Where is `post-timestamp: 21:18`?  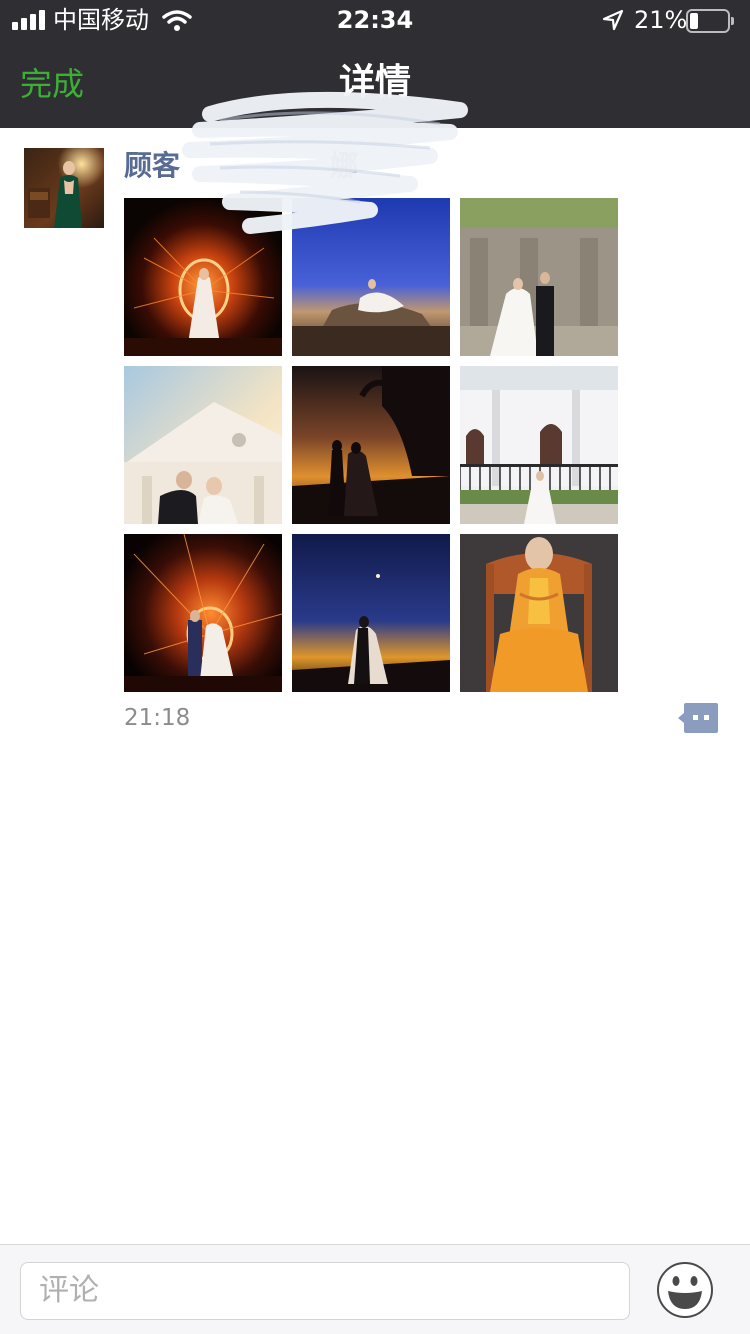
post-timestamp: 21:18 is located at coordinates (157, 718).